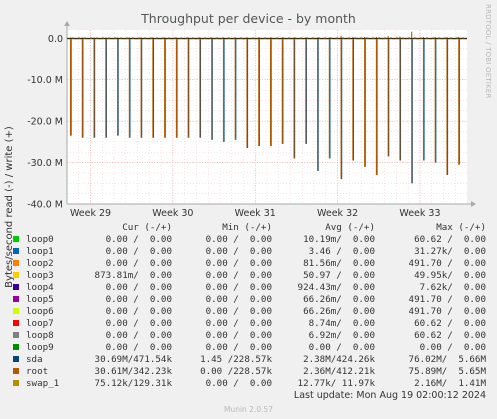 This screenshot has width=497, height=419. Describe the element at coordinates (341, 347) in the screenshot. I see `legend-avg: 0.00 / 0.00` at that location.